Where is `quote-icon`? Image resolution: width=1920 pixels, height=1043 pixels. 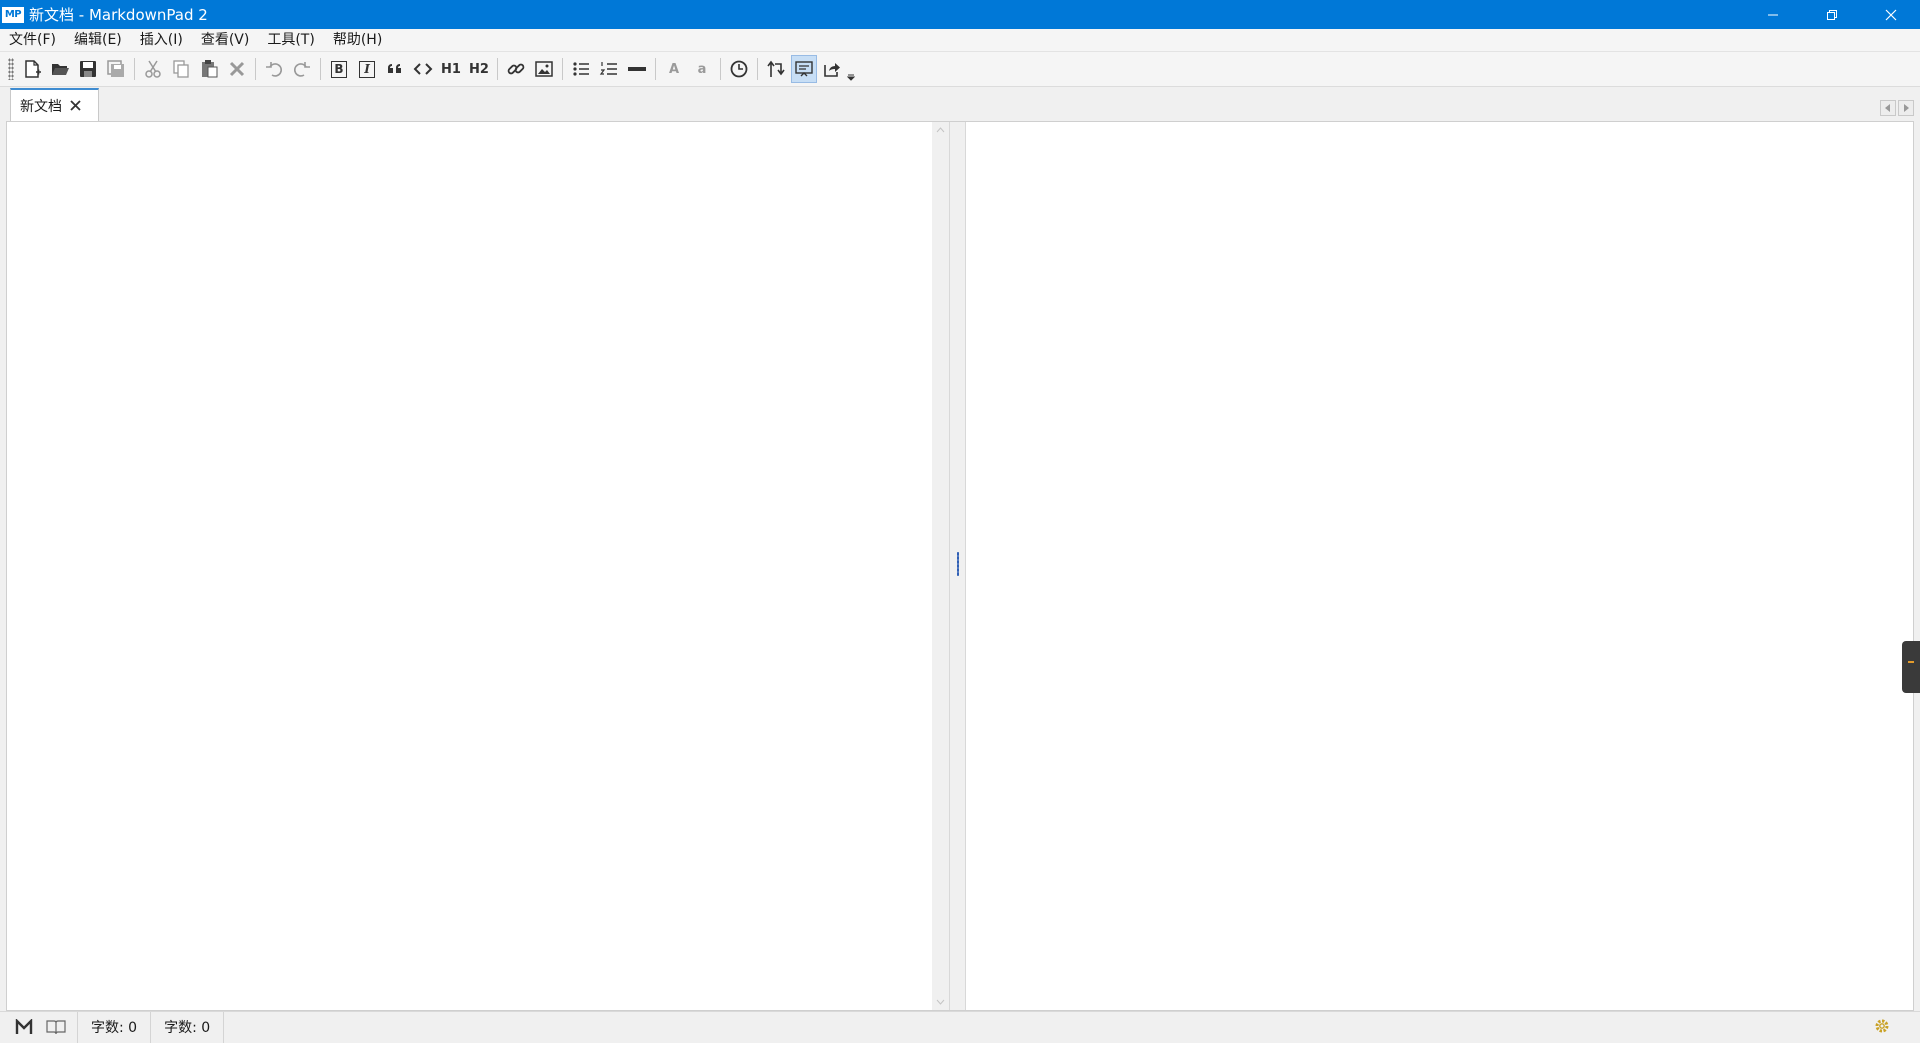
quote-icon is located at coordinates (394, 68).